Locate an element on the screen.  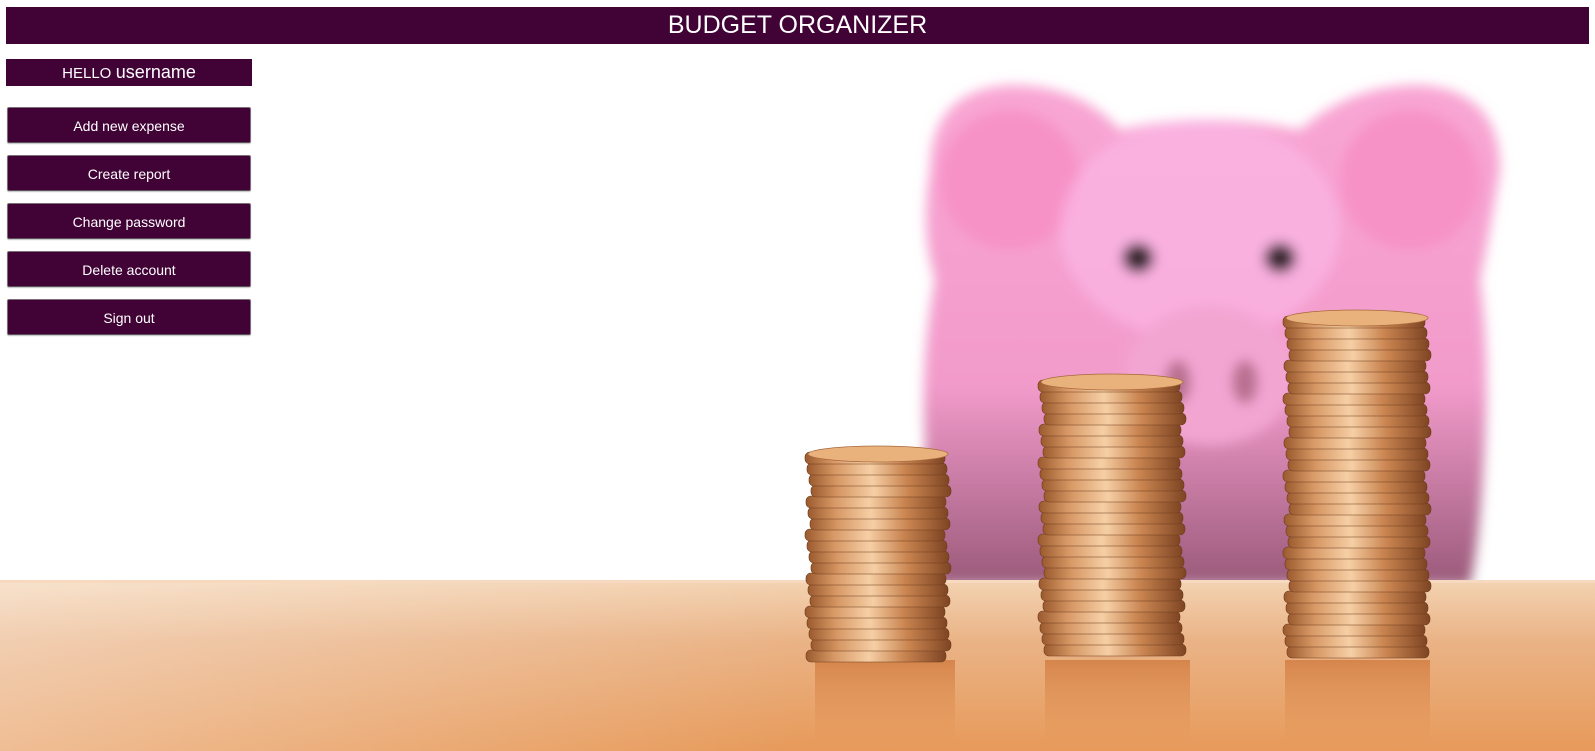
app-title: BUDGET ORGANIZER is located at coordinates (797, 25).